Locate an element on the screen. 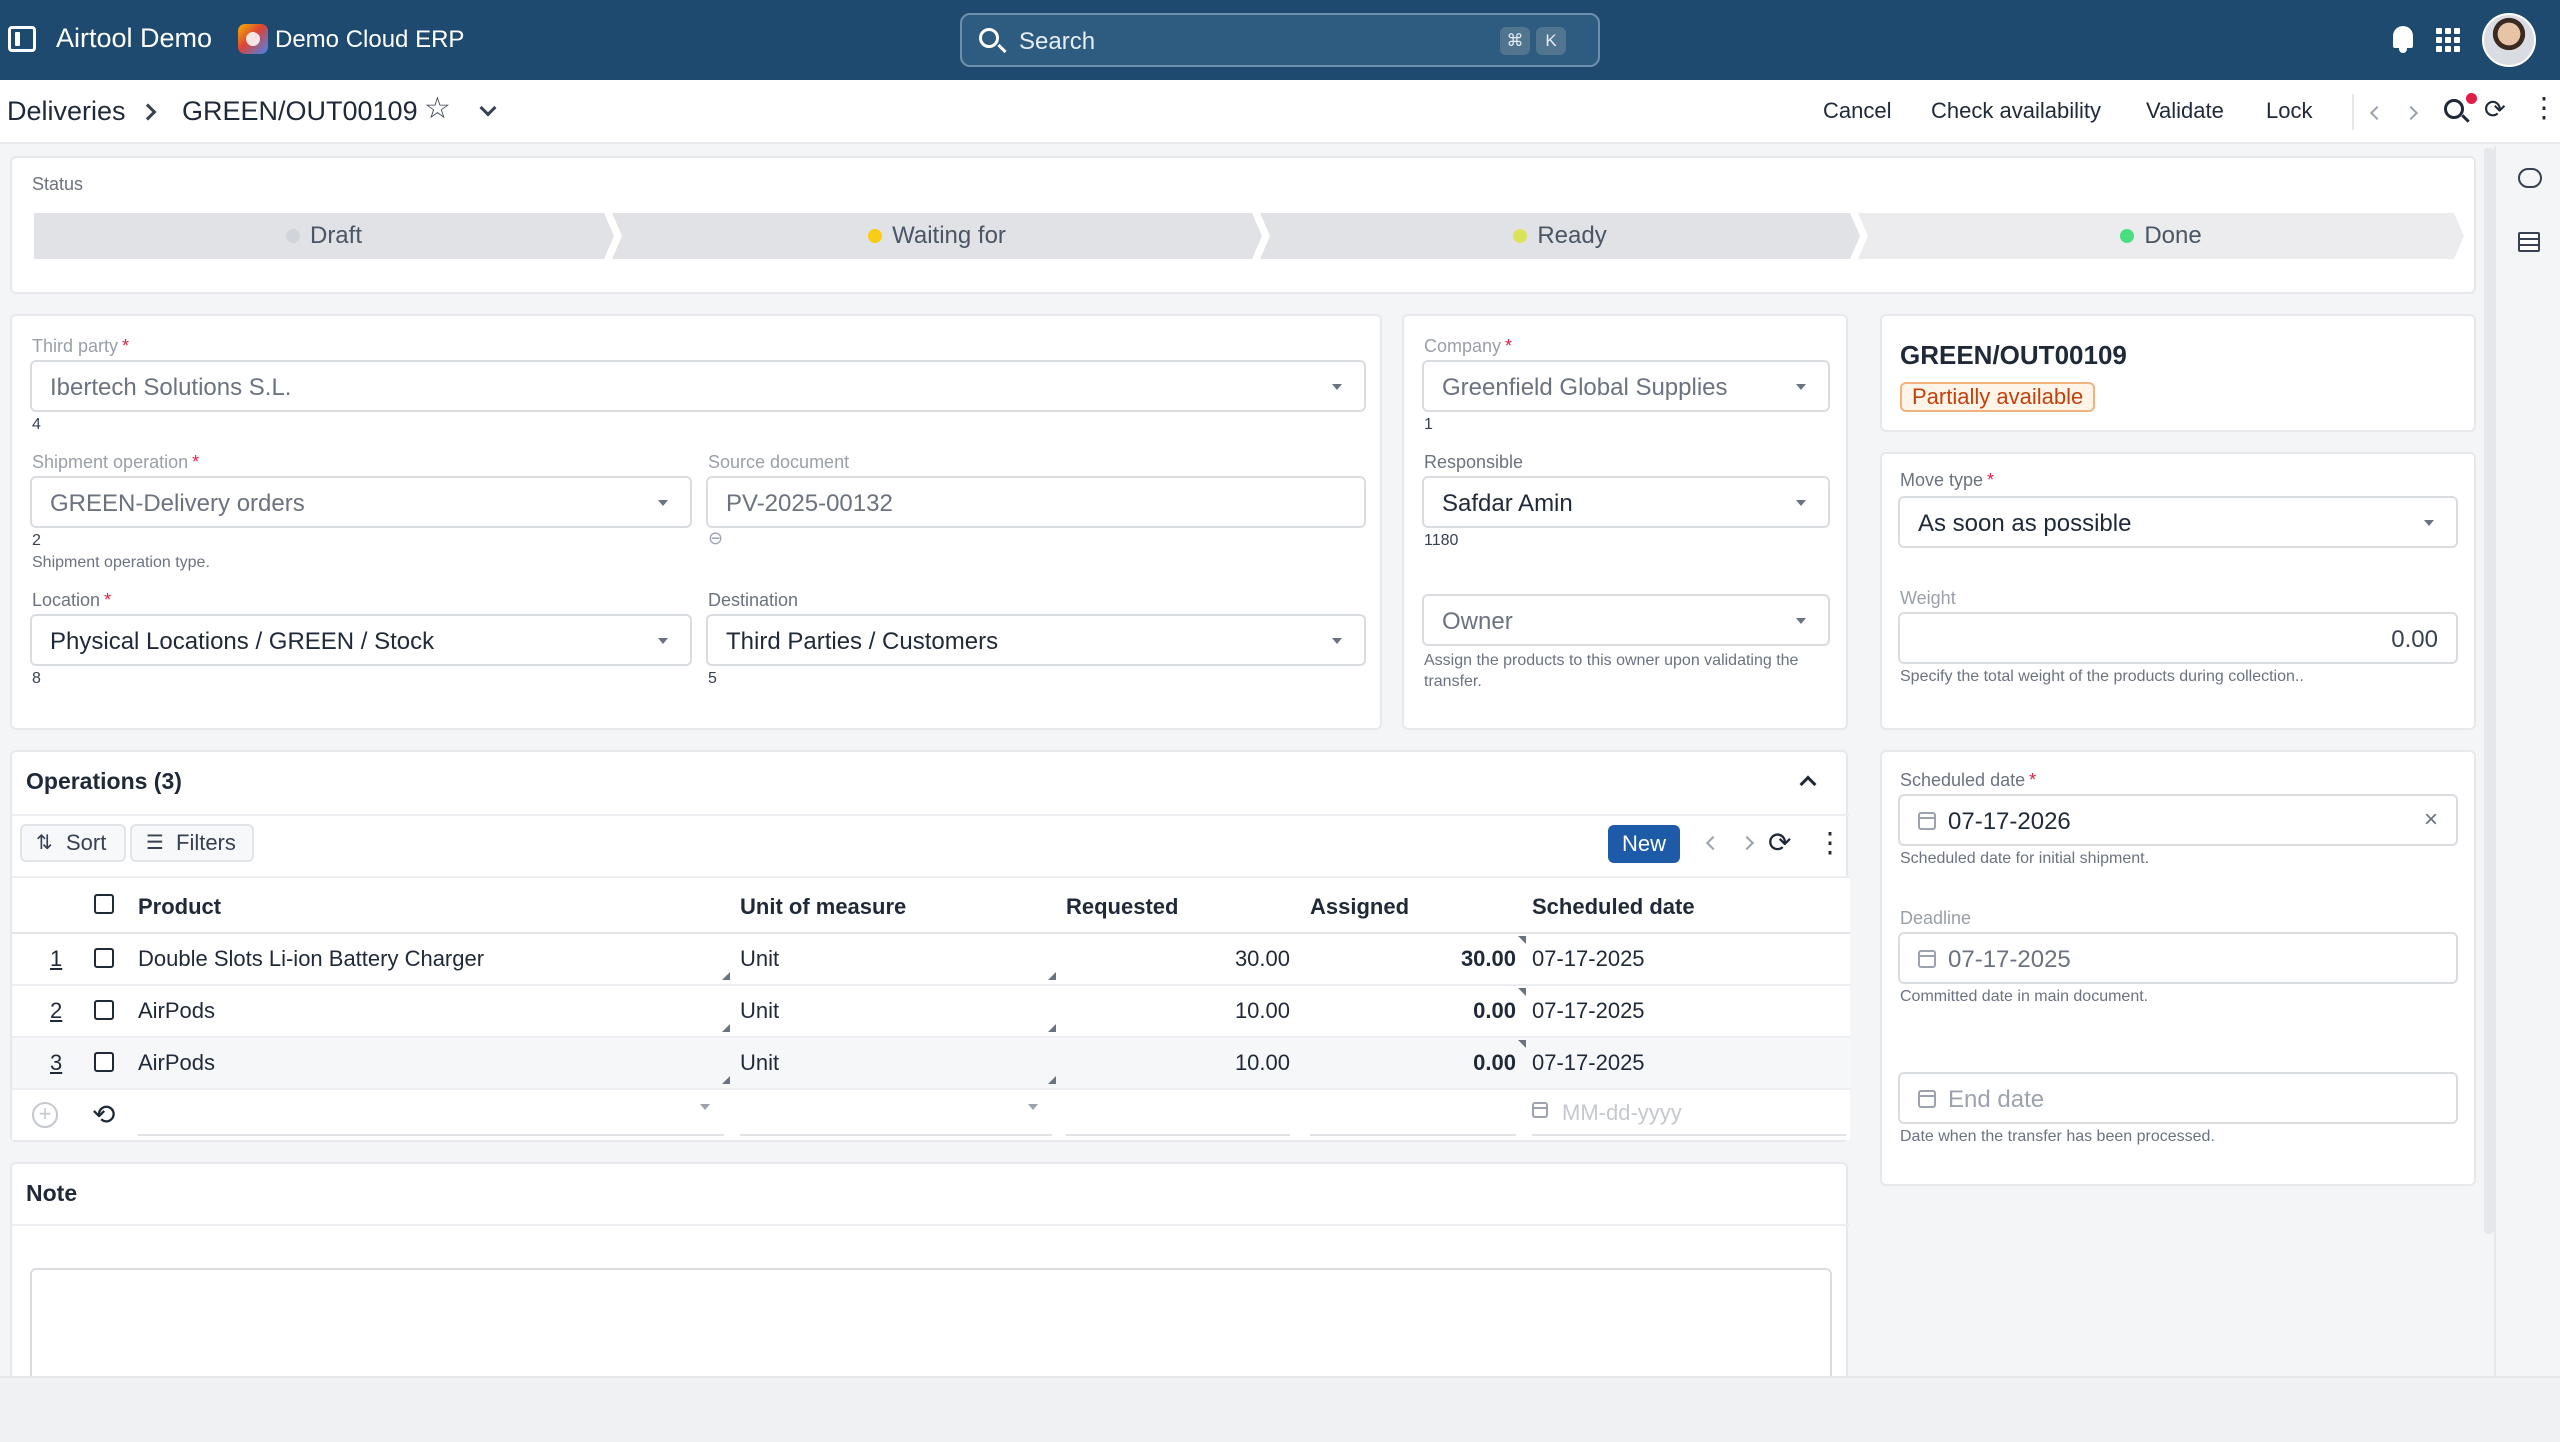  prev-record-icon is located at coordinates (2377, 113).